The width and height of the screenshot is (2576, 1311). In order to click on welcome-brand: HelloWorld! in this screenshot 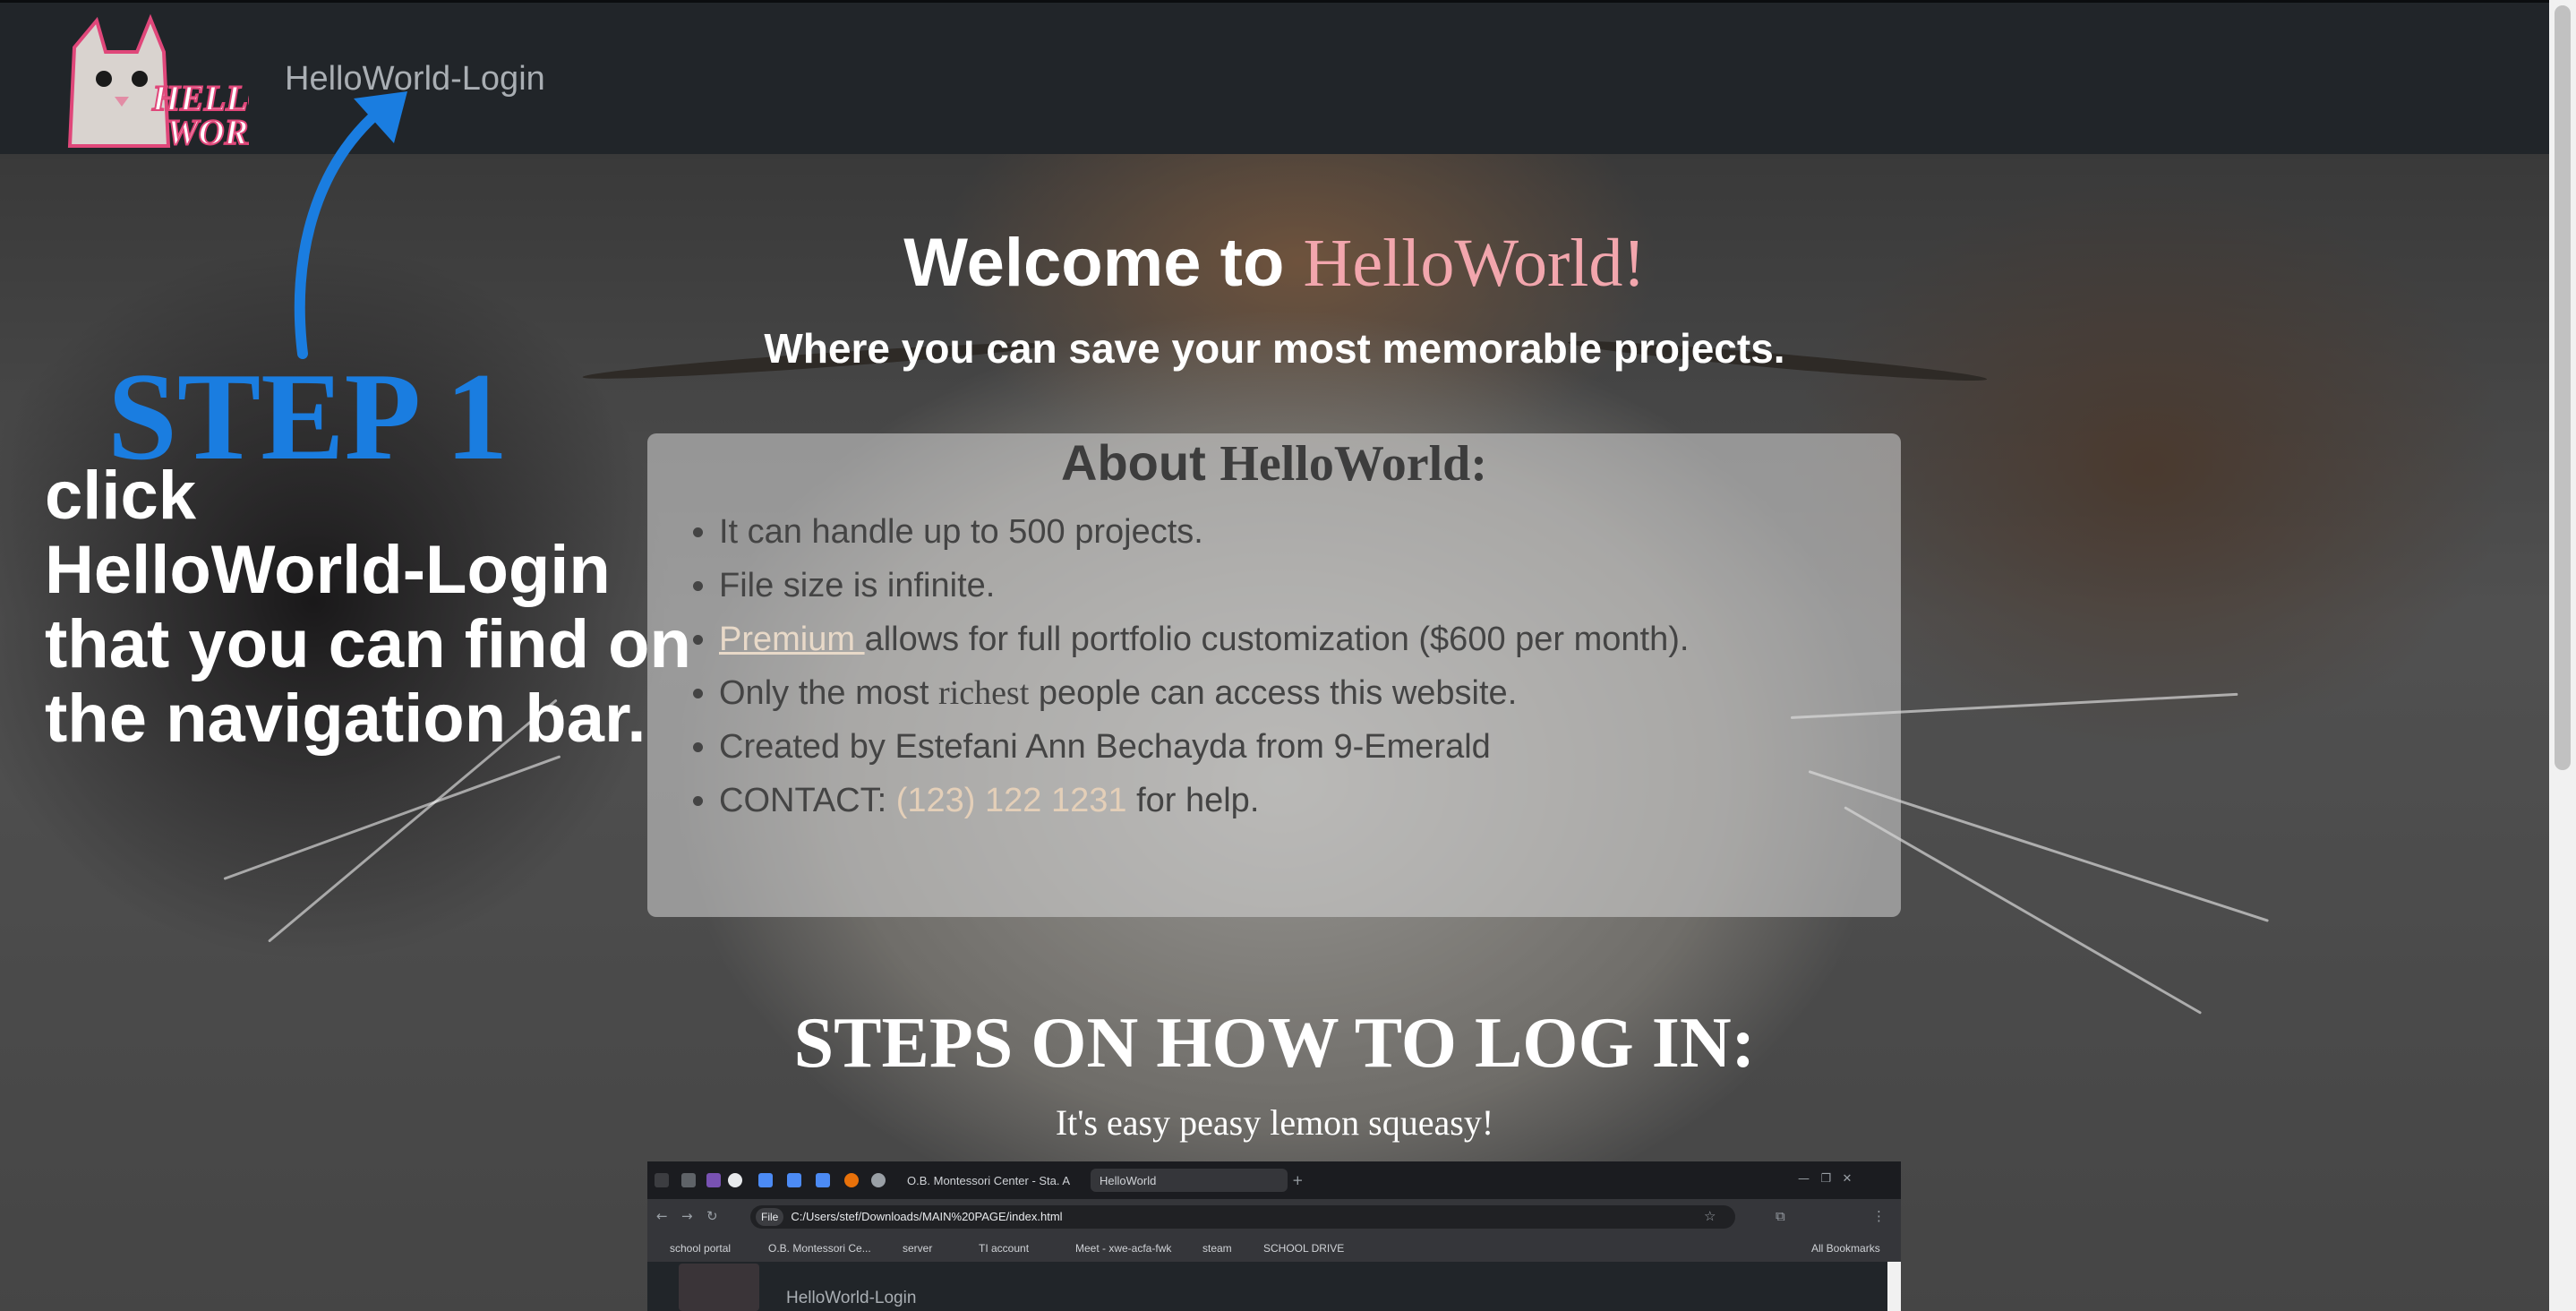, I will do `click(1475, 263)`.